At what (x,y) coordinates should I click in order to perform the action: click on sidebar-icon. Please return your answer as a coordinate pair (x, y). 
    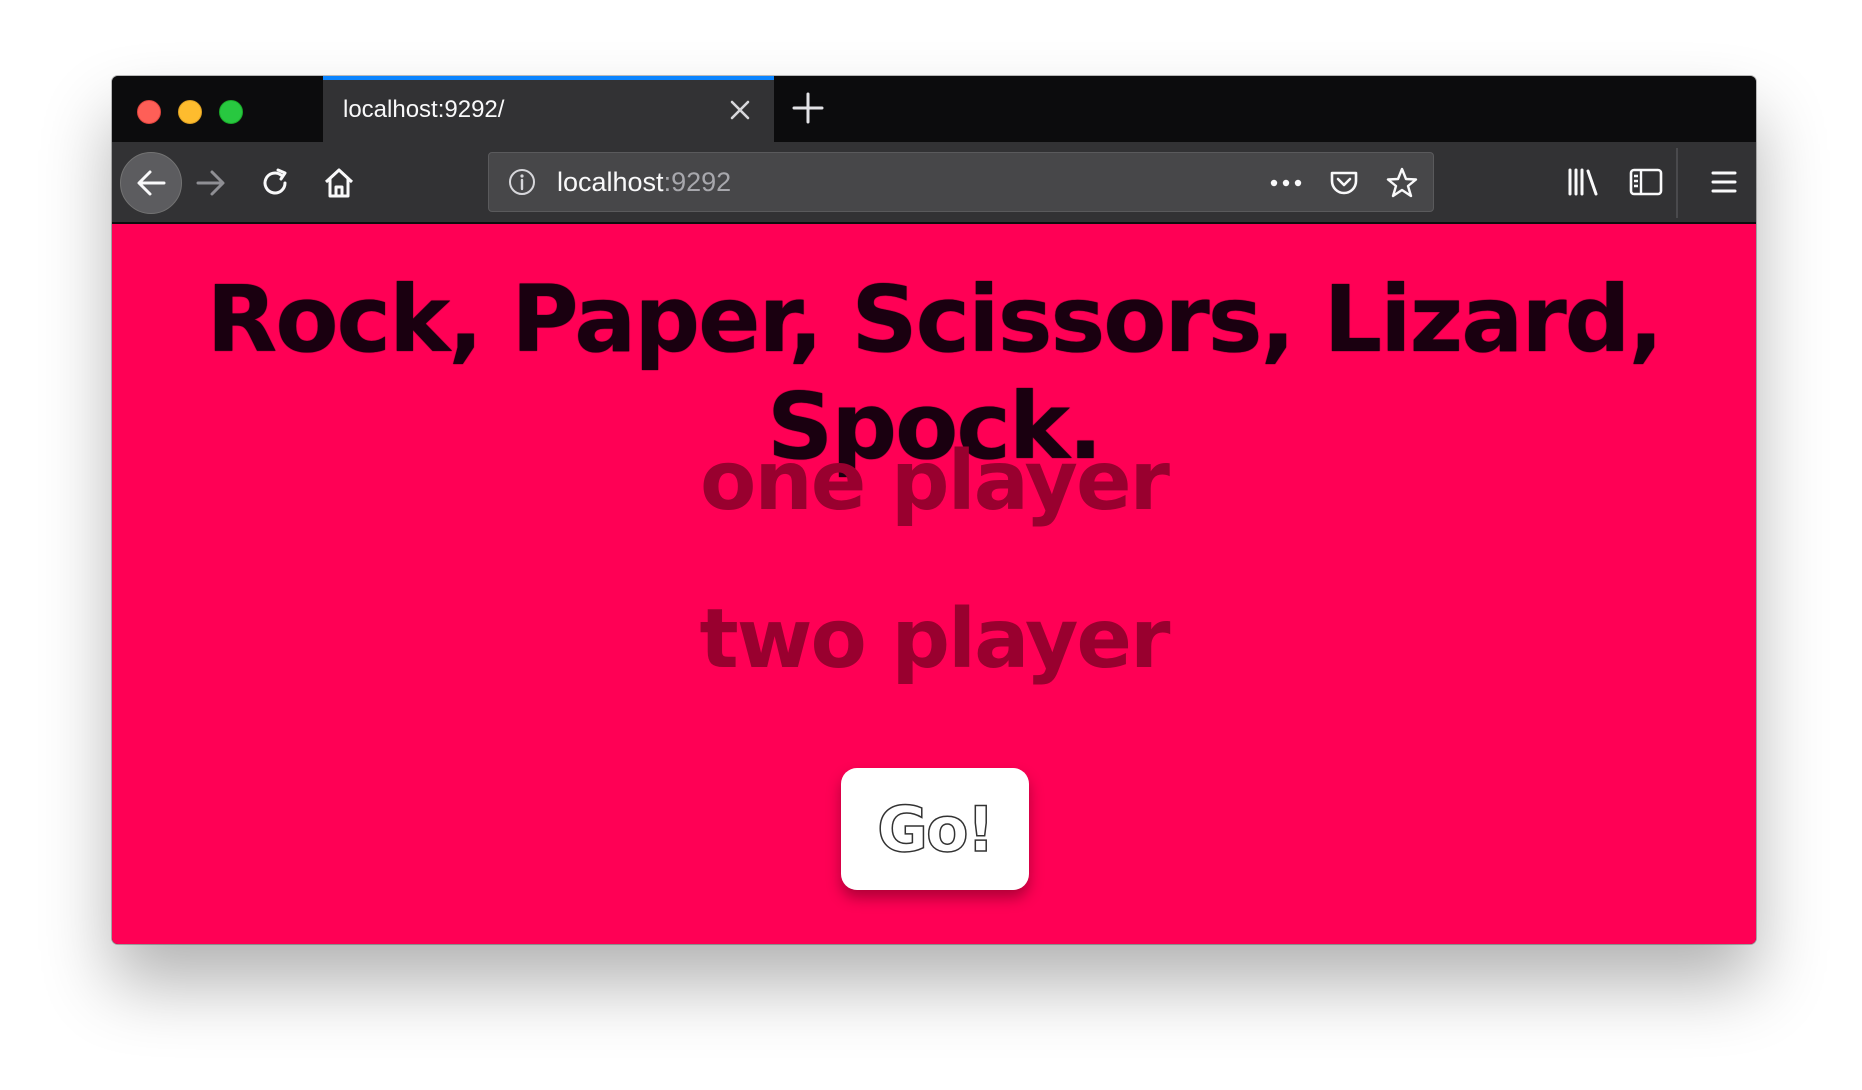
    Looking at the image, I should click on (1646, 182).